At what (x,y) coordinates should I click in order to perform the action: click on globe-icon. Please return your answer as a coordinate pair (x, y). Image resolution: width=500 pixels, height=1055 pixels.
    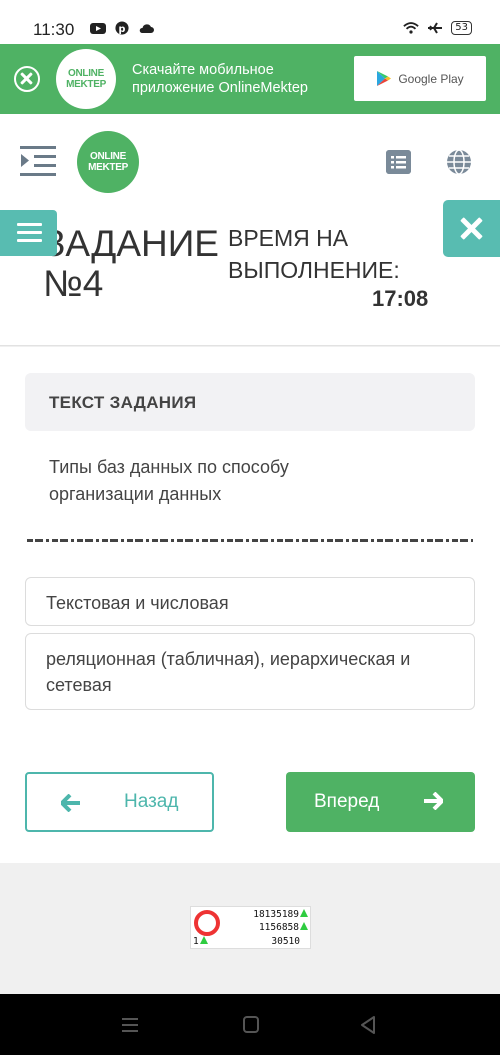
    Looking at the image, I should click on (459, 162).